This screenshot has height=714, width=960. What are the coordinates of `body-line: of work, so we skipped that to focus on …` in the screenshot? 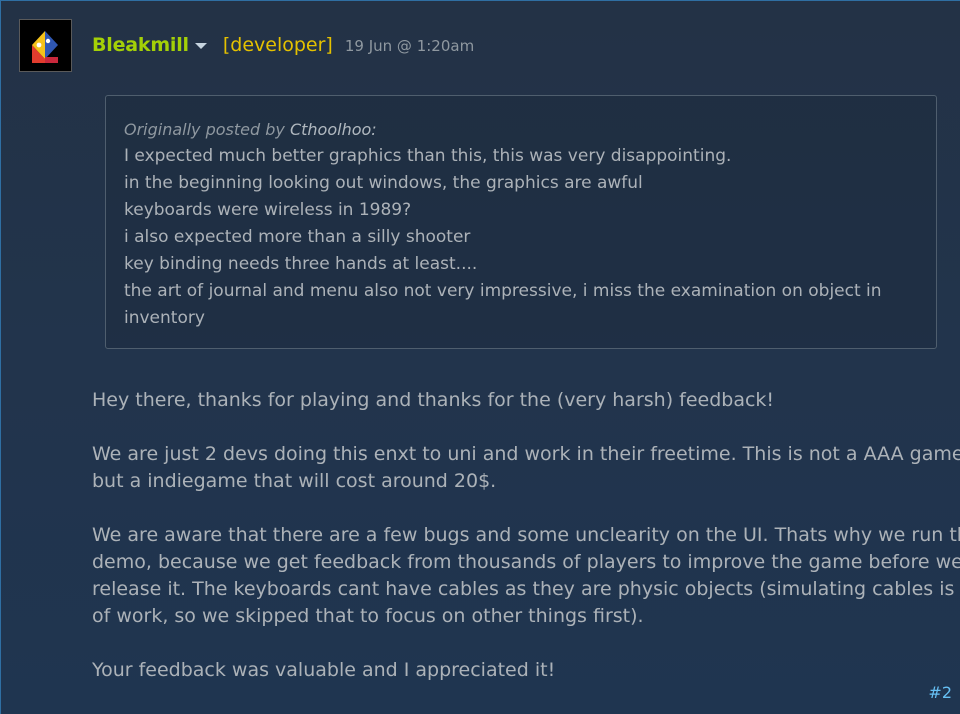 It's located at (368, 616).